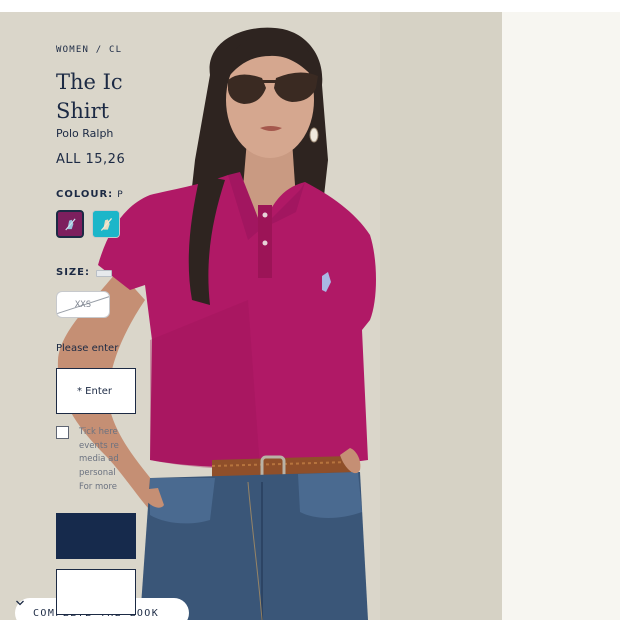 This screenshot has width=620, height=620. Describe the element at coordinates (84, 133) in the screenshot. I see `brand-name: Polo Ralph` at that location.